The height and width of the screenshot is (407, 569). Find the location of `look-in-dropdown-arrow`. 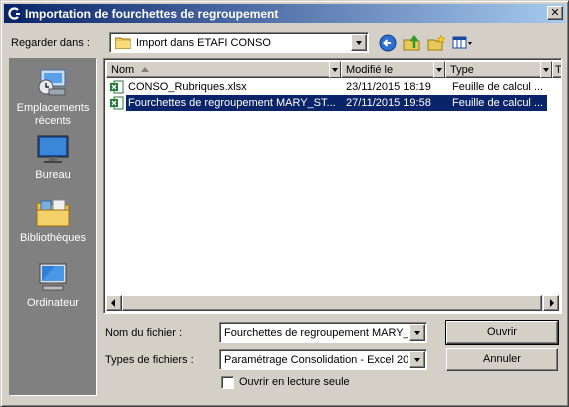

look-in-dropdown-arrow is located at coordinates (359, 42).